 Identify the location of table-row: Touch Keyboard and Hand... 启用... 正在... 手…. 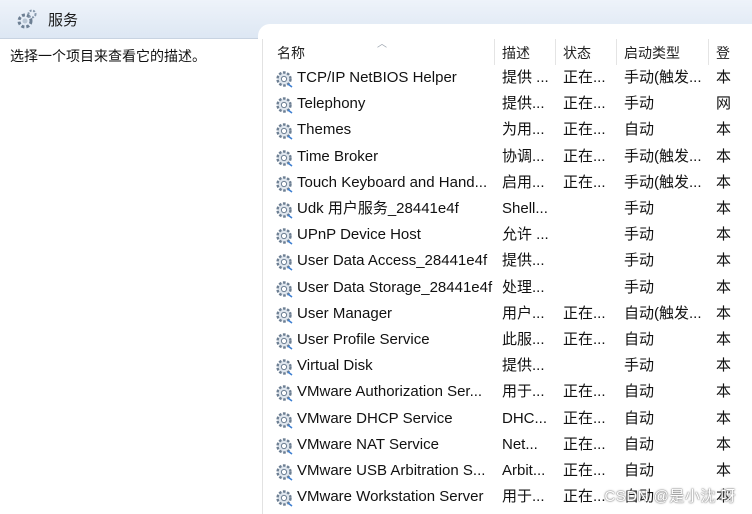
(507, 183).